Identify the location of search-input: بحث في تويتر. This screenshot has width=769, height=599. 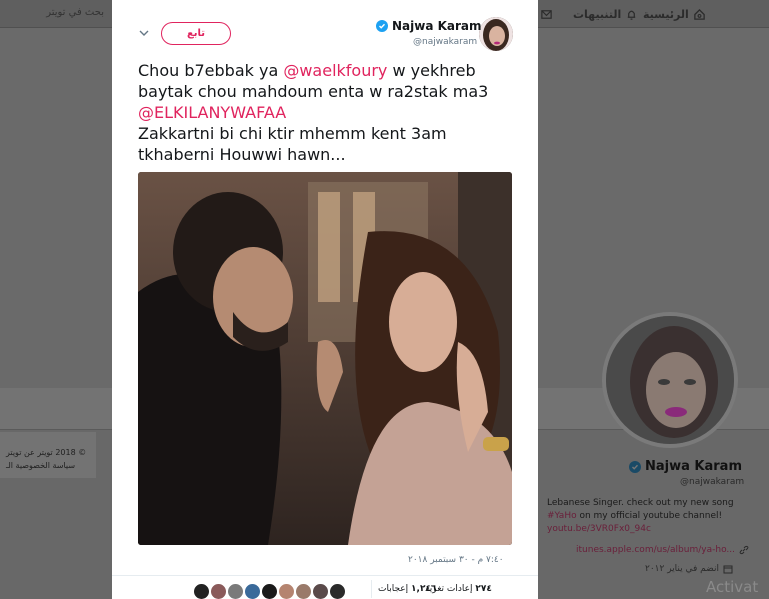
(56, 13).